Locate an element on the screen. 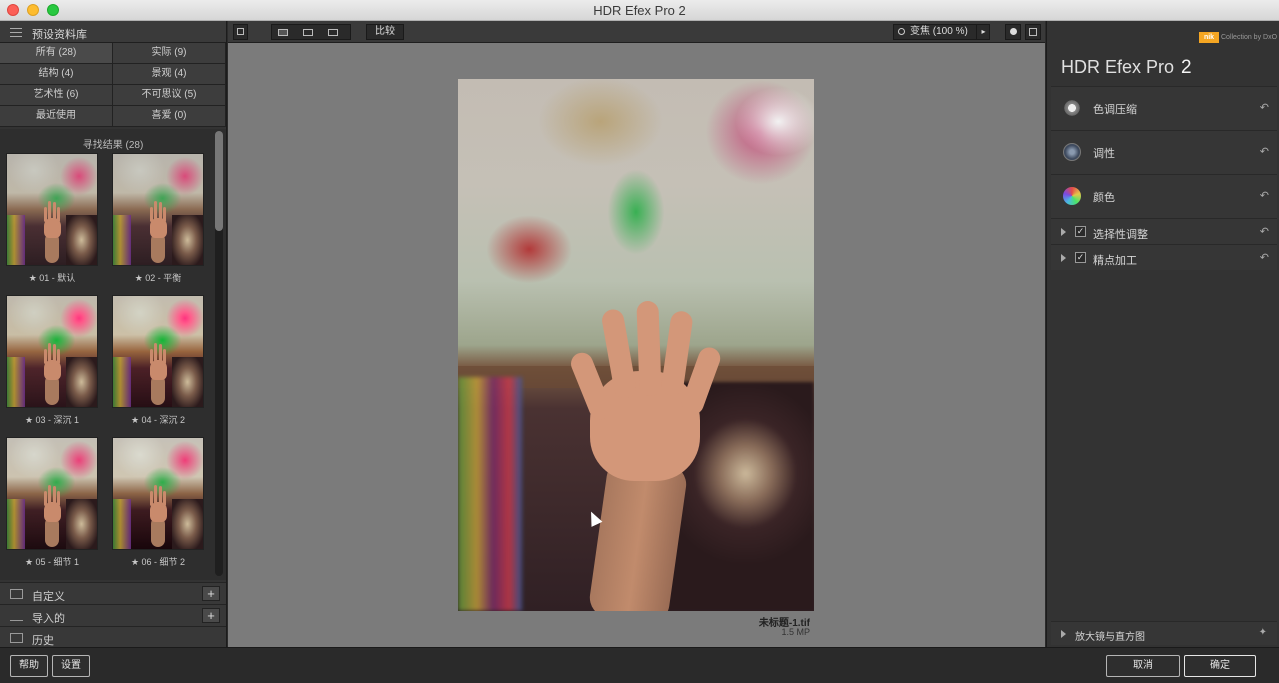 This screenshot has width=1279, height=683. nik-logo: nik is located at coordinates (1209, 37).